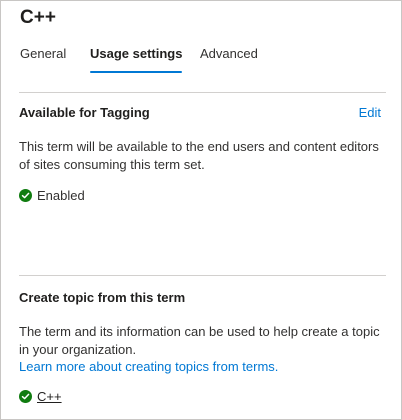  I want to click on tagging-section-title: Available for Tagging, so click(84, 112).